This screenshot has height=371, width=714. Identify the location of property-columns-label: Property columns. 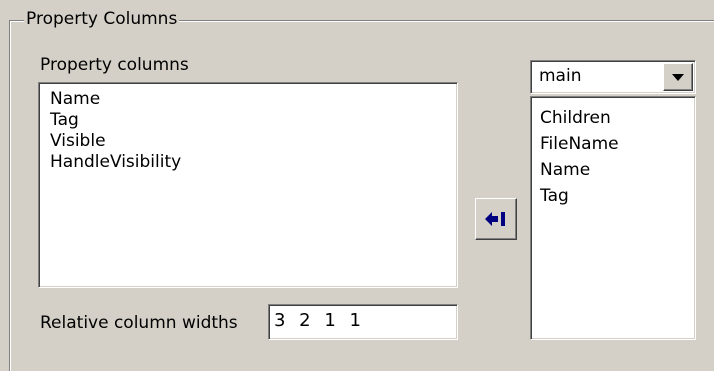
(114, 65).